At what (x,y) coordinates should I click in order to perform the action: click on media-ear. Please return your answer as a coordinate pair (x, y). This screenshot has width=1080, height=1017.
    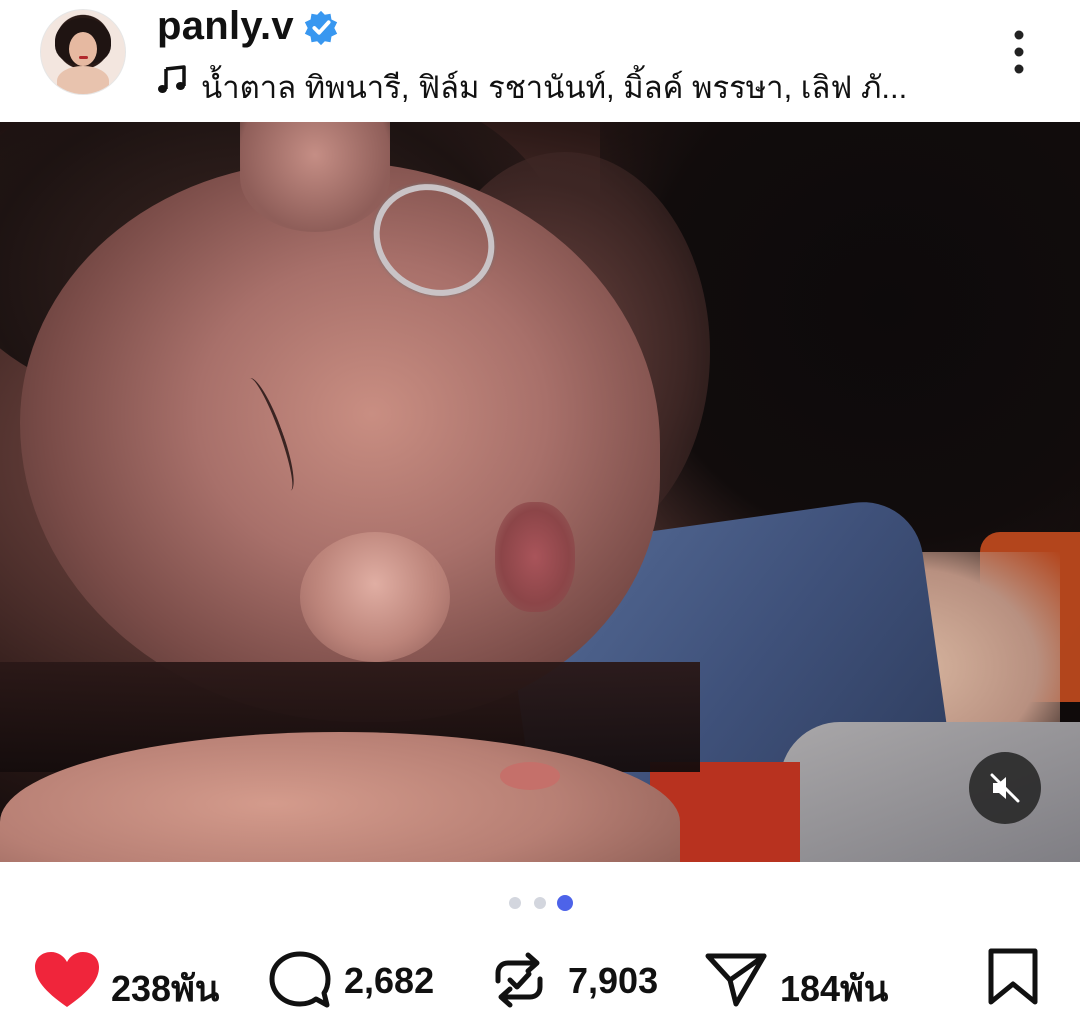
    Looking at the image, I should click on (315, 177).